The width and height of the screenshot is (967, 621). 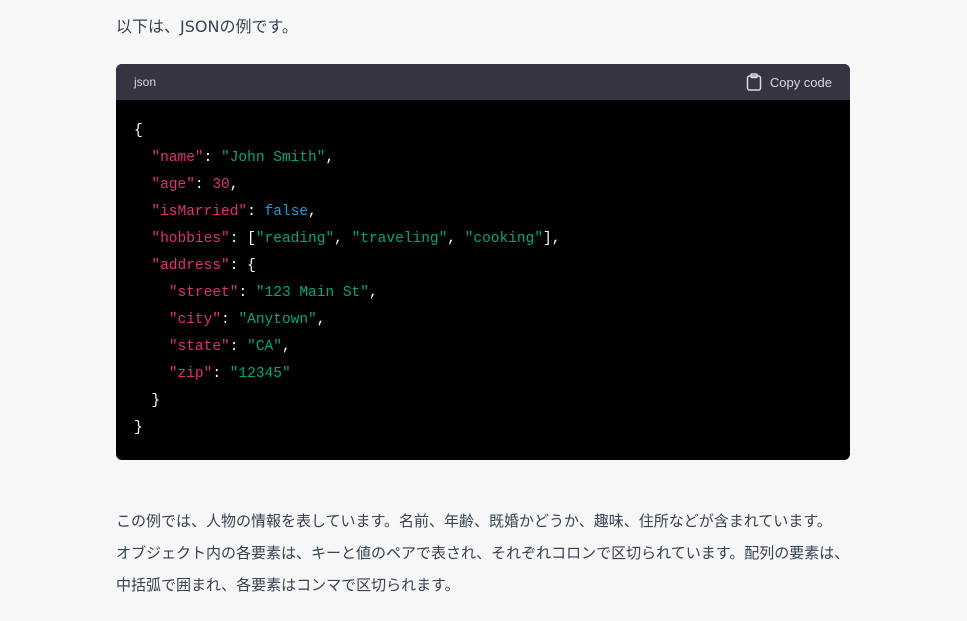 I want to click on json-key: "zip", so click(x=190, y=374).